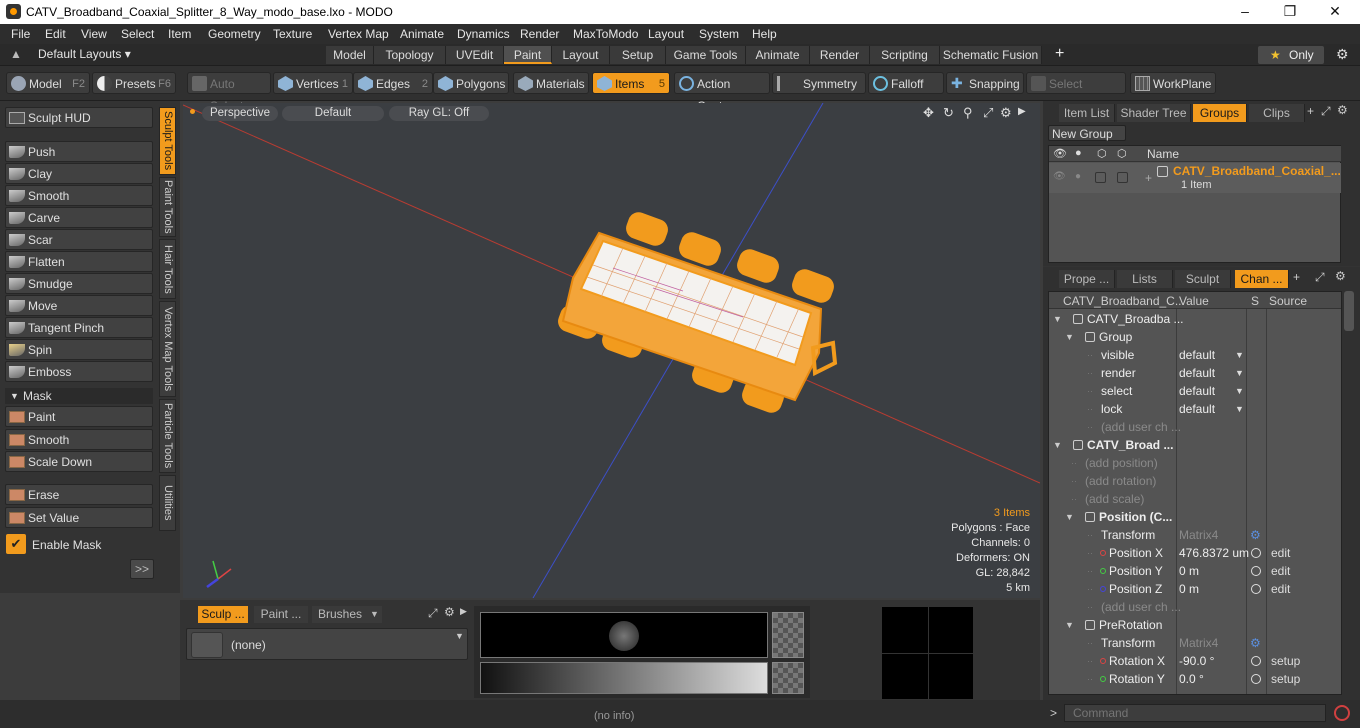 The height and width of the screenshot is (728, 1360). Describe the element at coordinates (1195, 178) in the screenshot. I see `group-row: 👁 ● + CATV_Broadband_Coaxial_... 1 Item` at that location.